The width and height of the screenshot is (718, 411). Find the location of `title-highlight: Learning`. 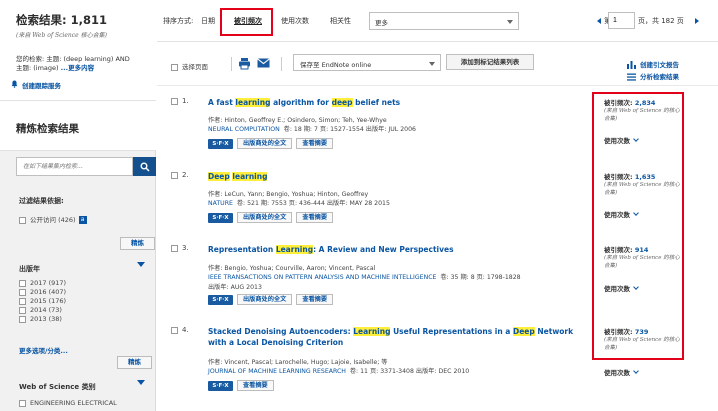

title-highlight: Learning is located at coordinates (294, 249).